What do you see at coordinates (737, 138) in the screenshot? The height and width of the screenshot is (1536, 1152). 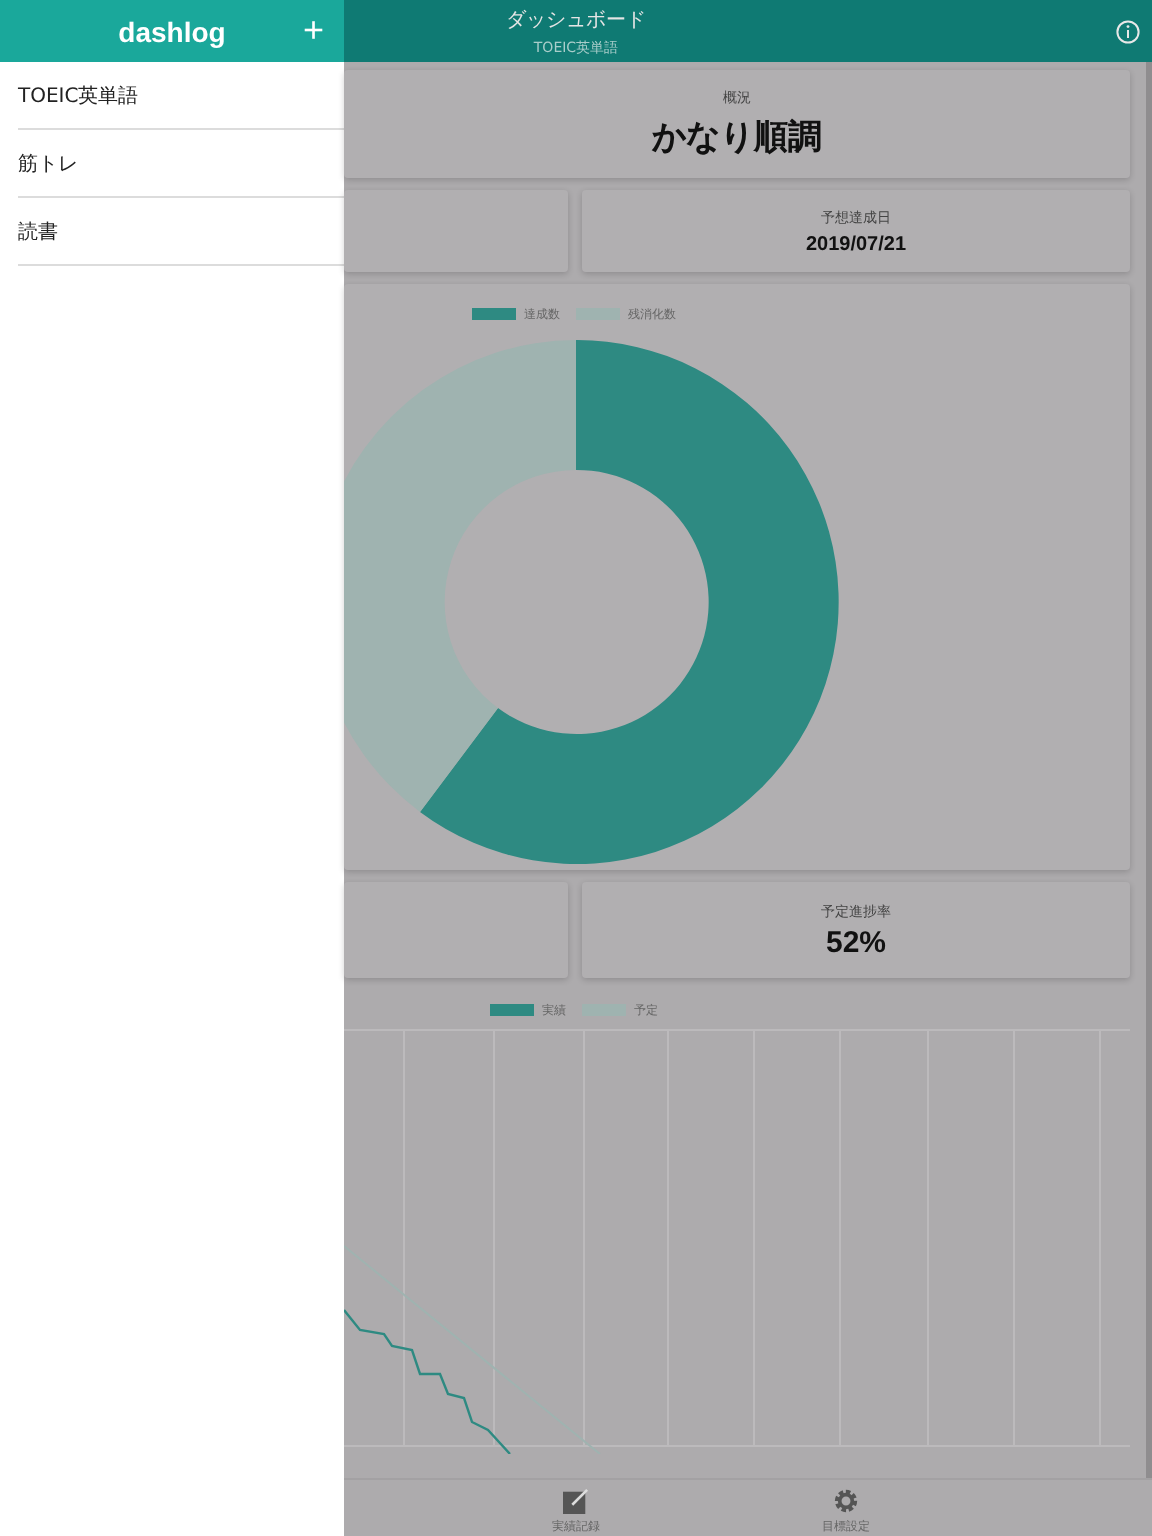 I see `summary-value: かなり順調` at bounding box center [737, 138].